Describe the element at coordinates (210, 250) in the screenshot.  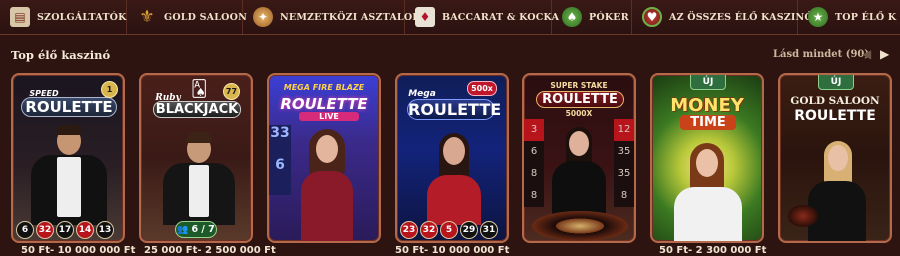
I see `bet-limits: 25 000 Ft- 2 500 000 Ft` at that location.